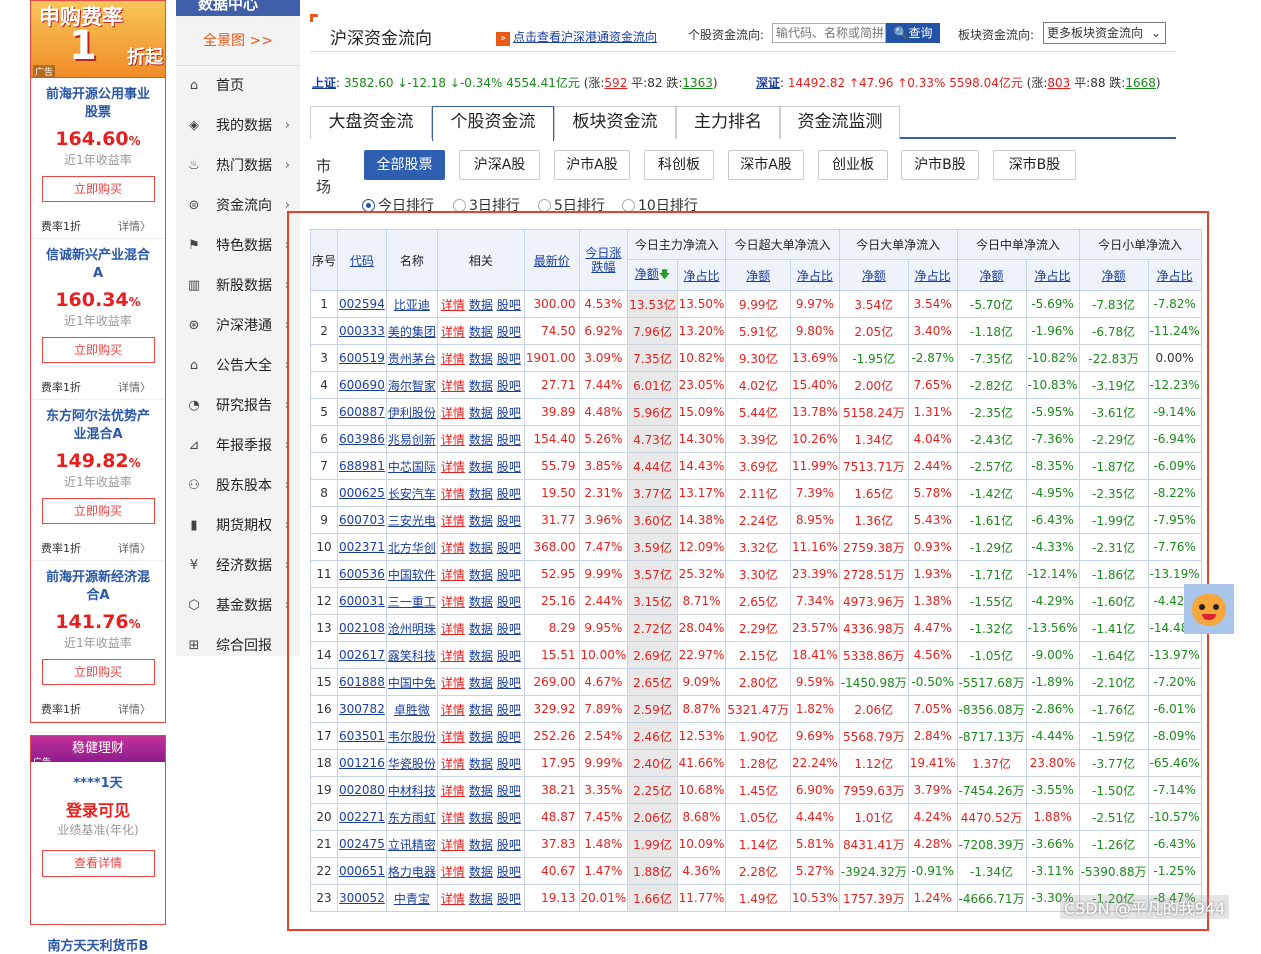 Image resolution: width=1261 pixels, height=954 pixels. I want to click on cell-code: 300052, so click(362, 898).